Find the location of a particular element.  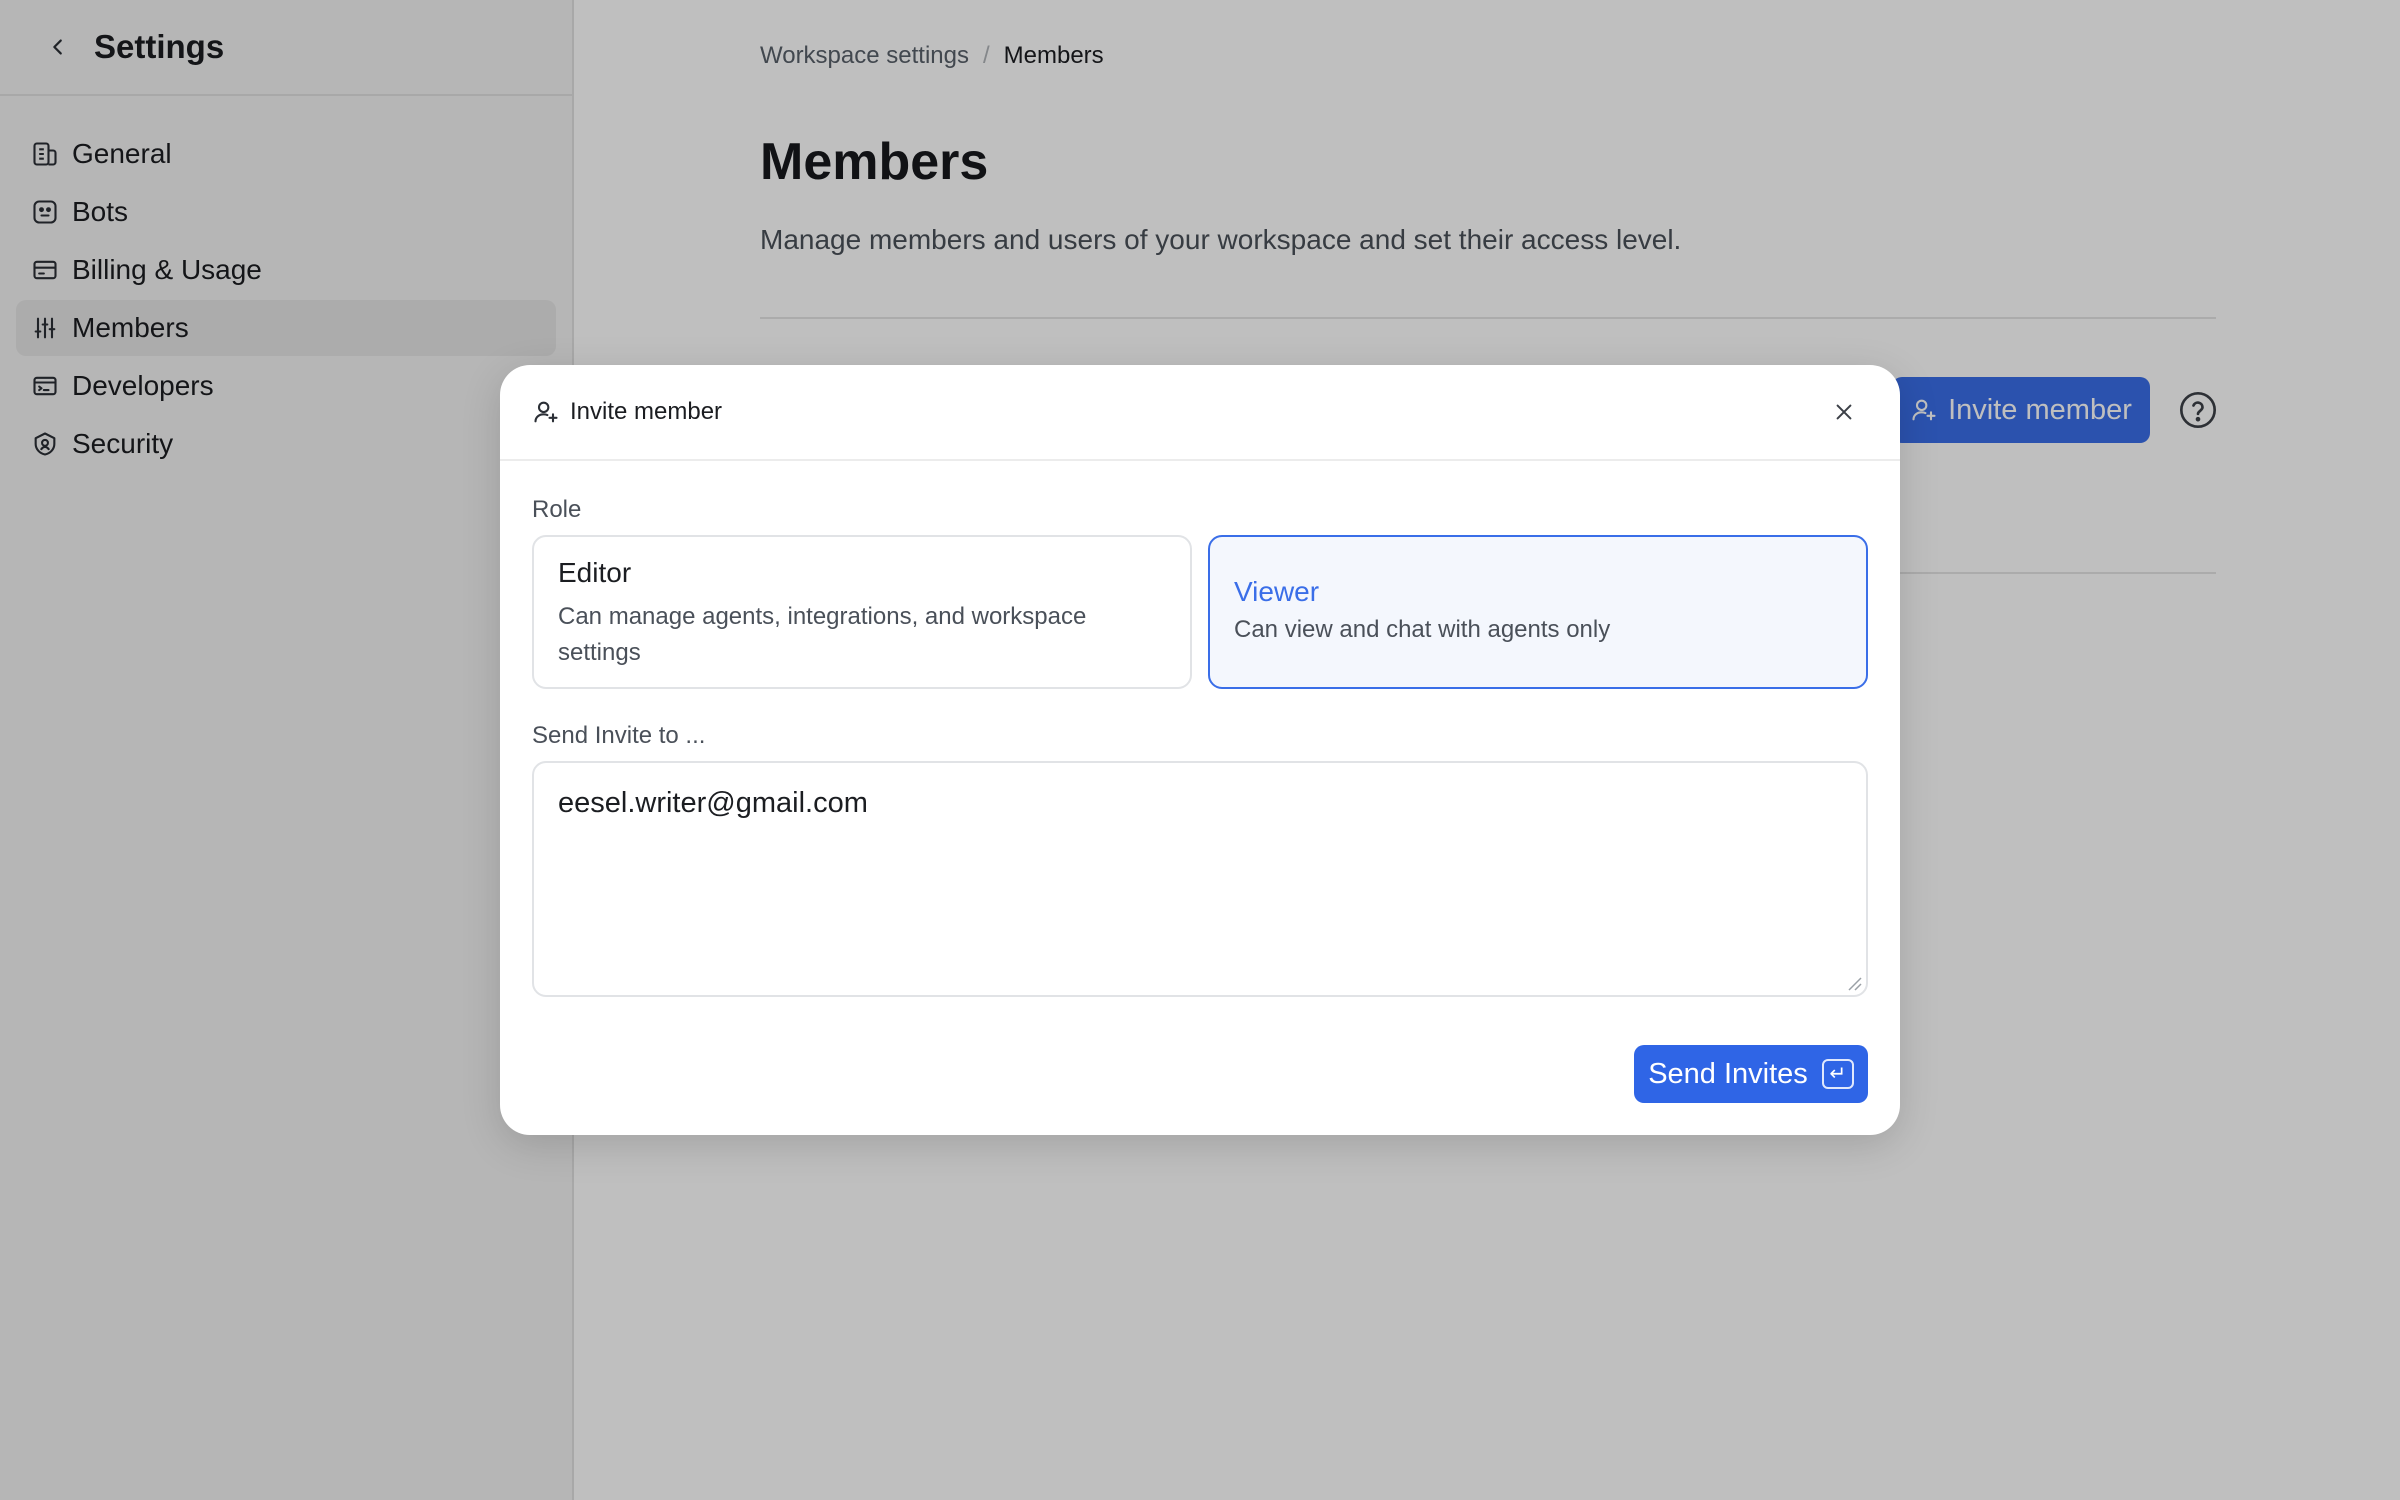

send-invites-button: Send Invites ↵ is located at coordinates (1751, 1074).